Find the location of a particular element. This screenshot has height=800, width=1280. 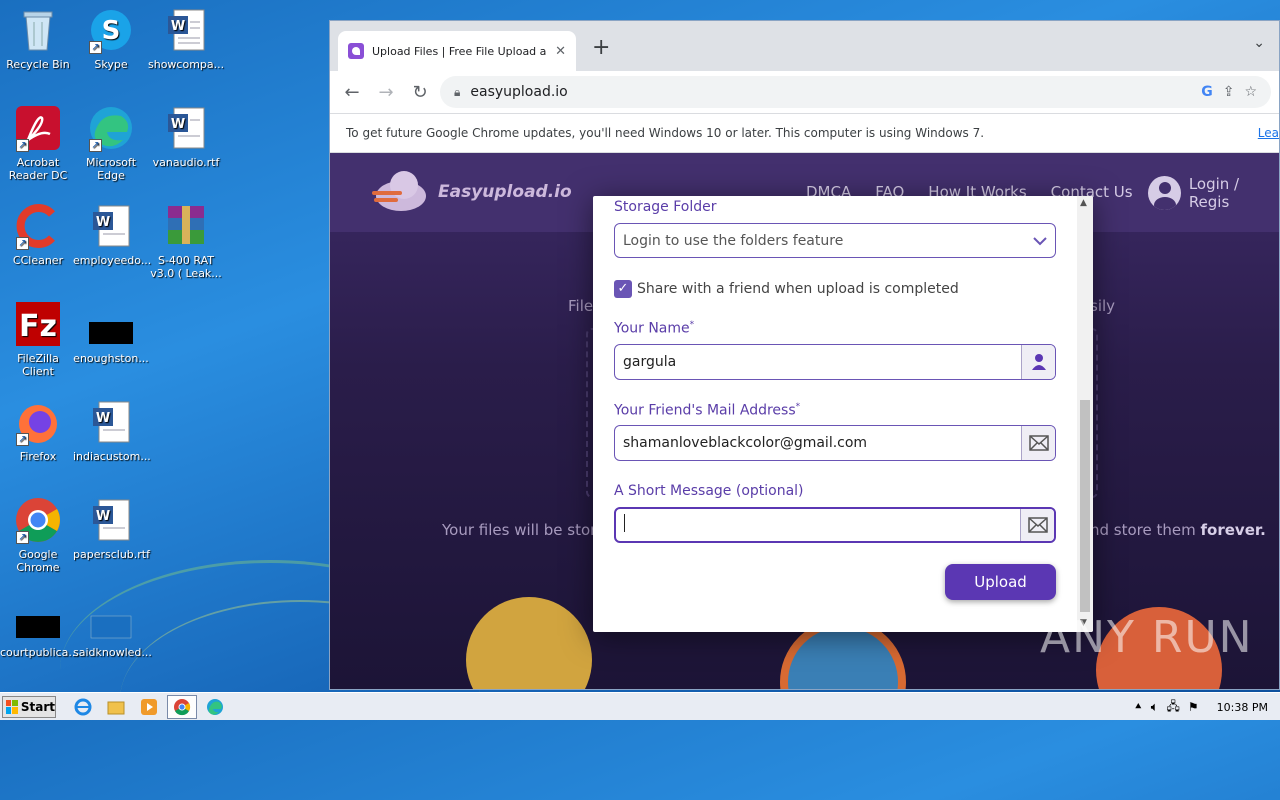

icon-label: Recycle Bin is located at coordinates (38, 64).